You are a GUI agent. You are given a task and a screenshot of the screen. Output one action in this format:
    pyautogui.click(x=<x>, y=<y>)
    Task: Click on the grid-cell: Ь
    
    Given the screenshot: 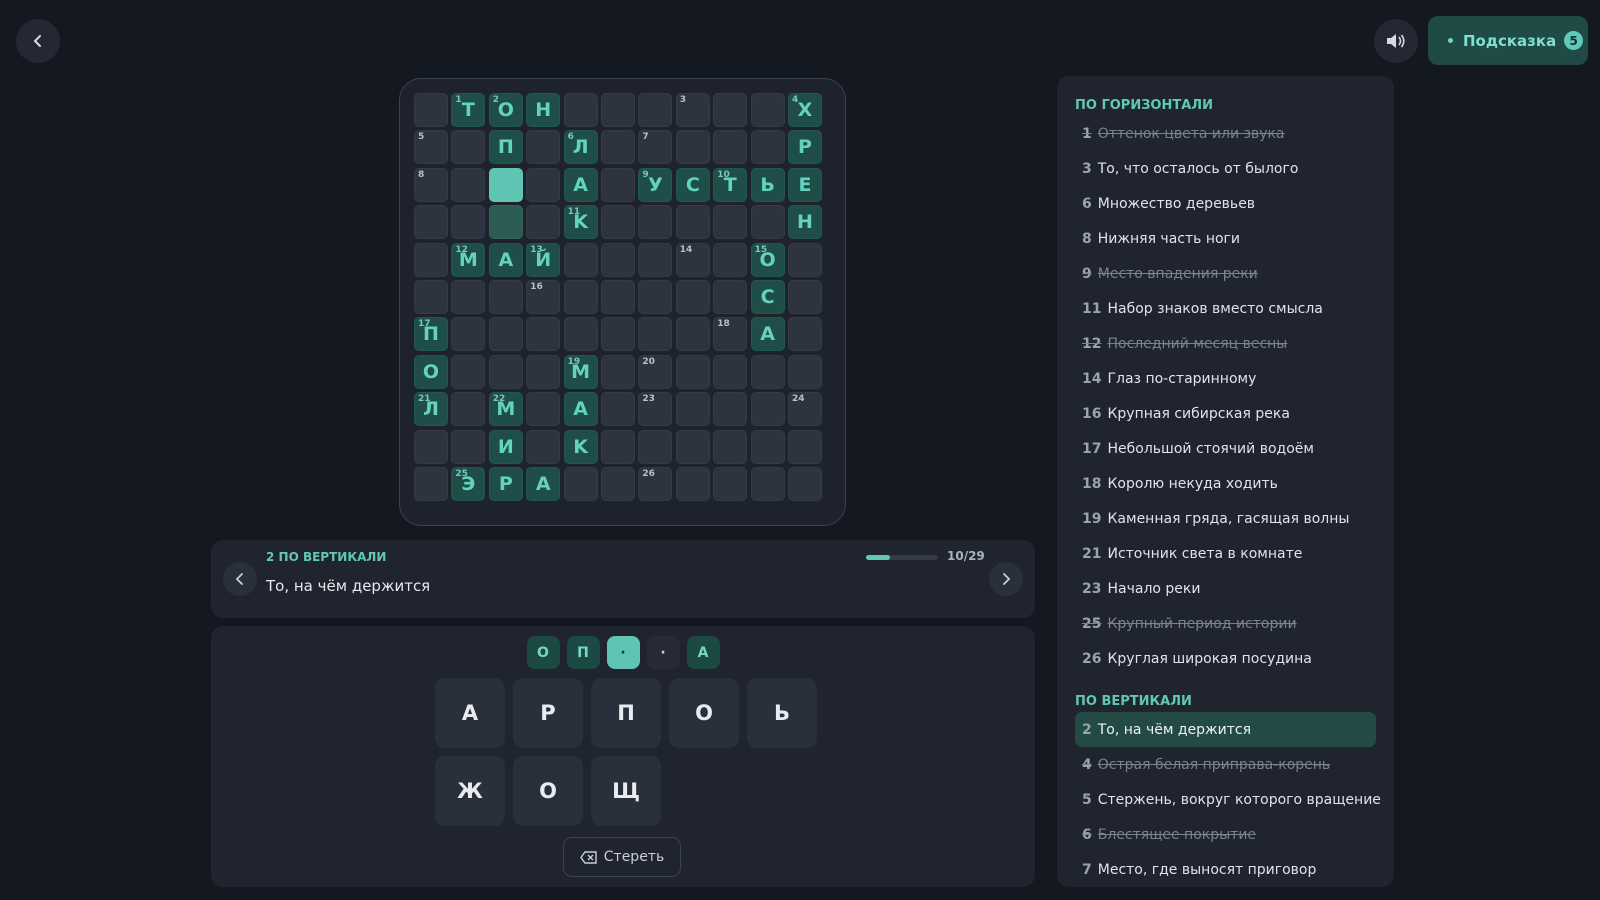 What is the action you would take?
    pyautogui.click(x=767, y=184)
    